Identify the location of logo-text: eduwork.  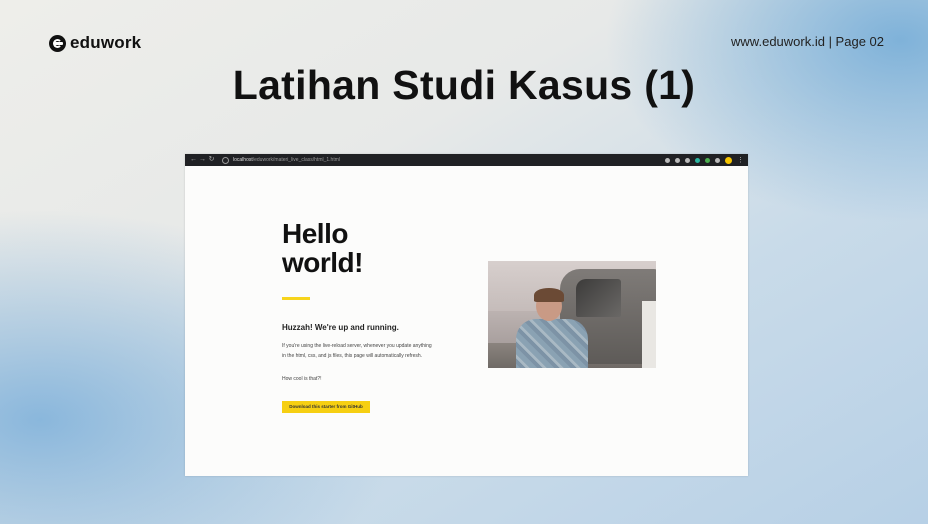
(106, 42).